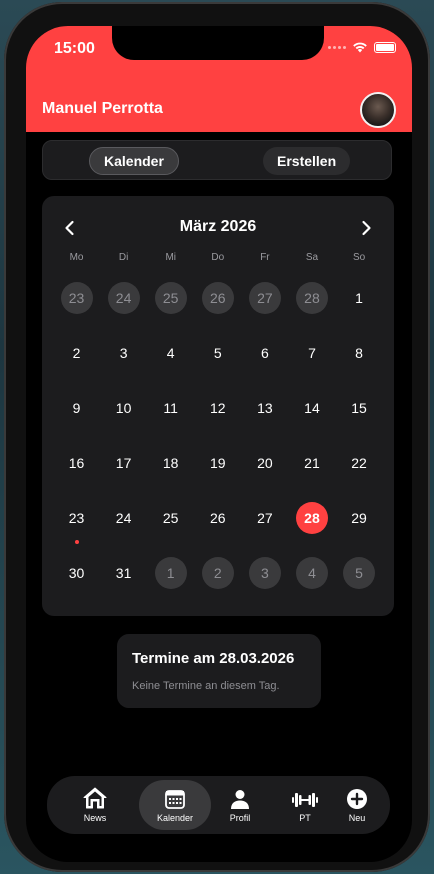 The image size is (434, 874). I want to click on day-number: 17, so click(123, 463).